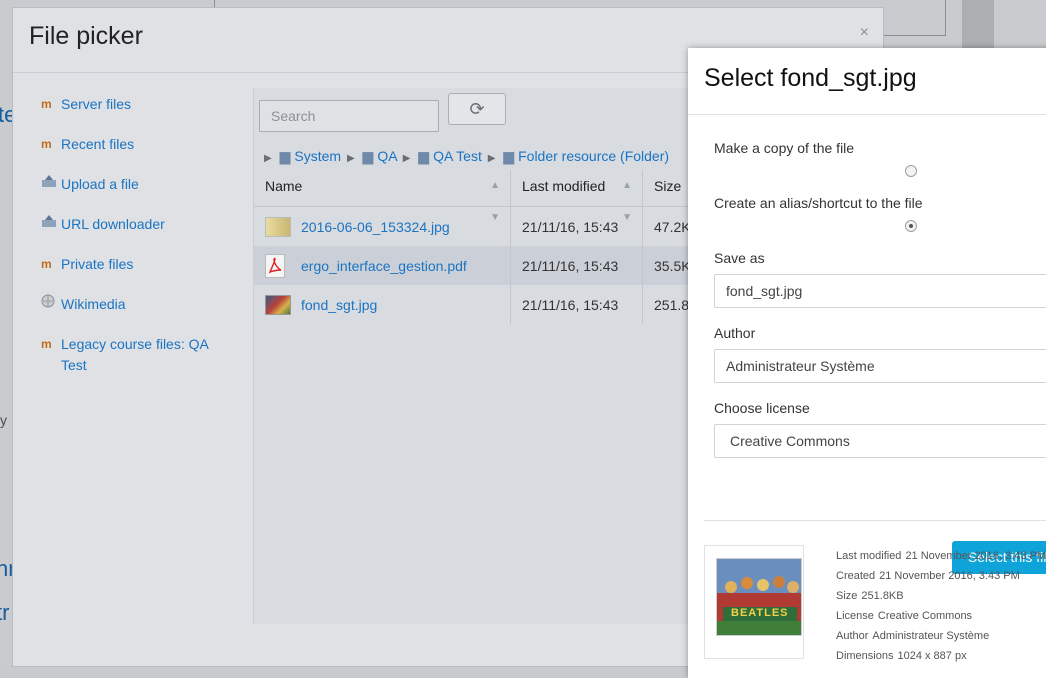  I want to click on select-dialog-header: Select fond_sgt.jpg, so click(867, 81).